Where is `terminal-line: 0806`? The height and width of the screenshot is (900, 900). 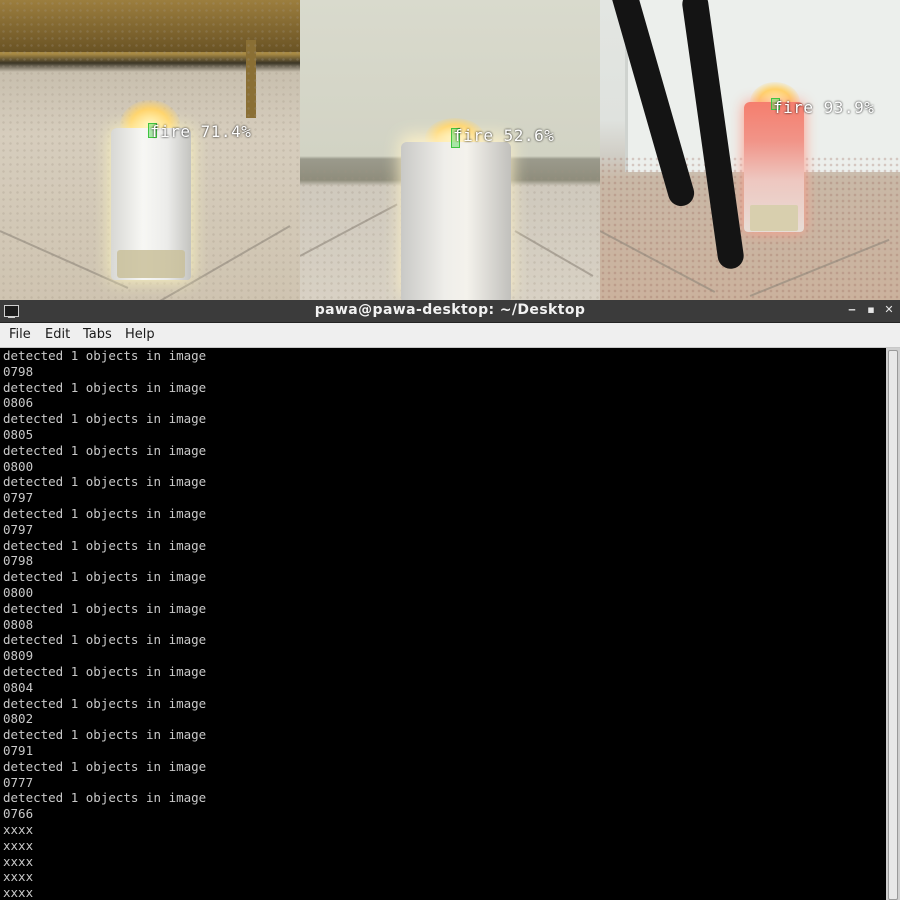
terminal-line: 0806 is located at coordinates (18, 403).